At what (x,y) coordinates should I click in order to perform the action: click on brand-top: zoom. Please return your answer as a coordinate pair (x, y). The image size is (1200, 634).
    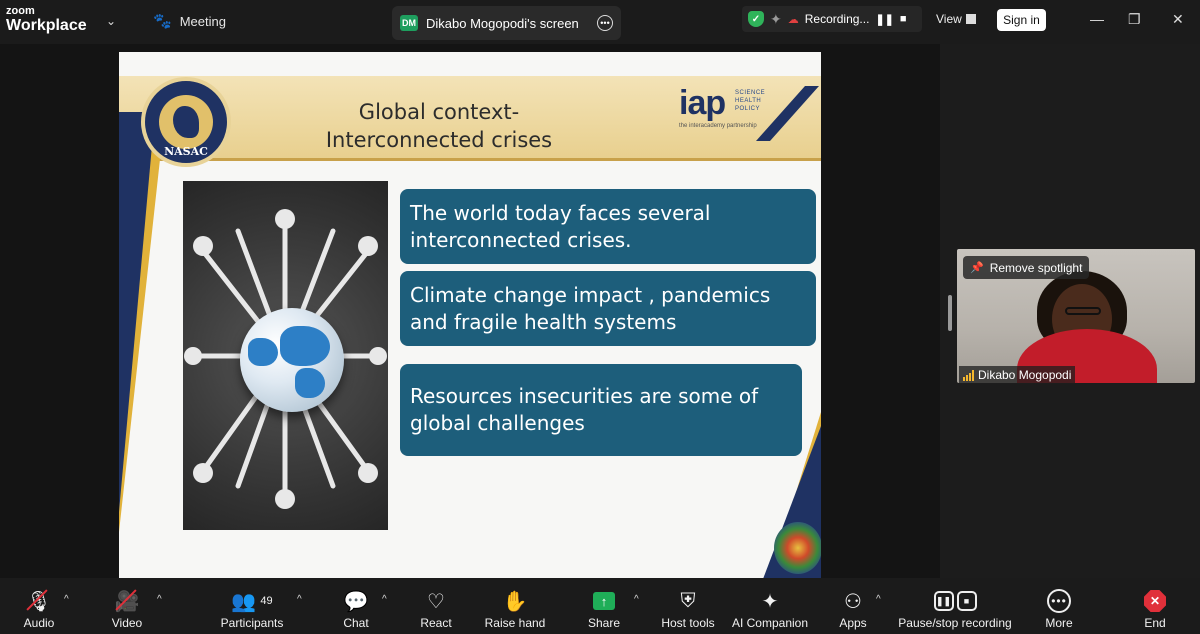
    Looking at the image, I should click on (20, 11).